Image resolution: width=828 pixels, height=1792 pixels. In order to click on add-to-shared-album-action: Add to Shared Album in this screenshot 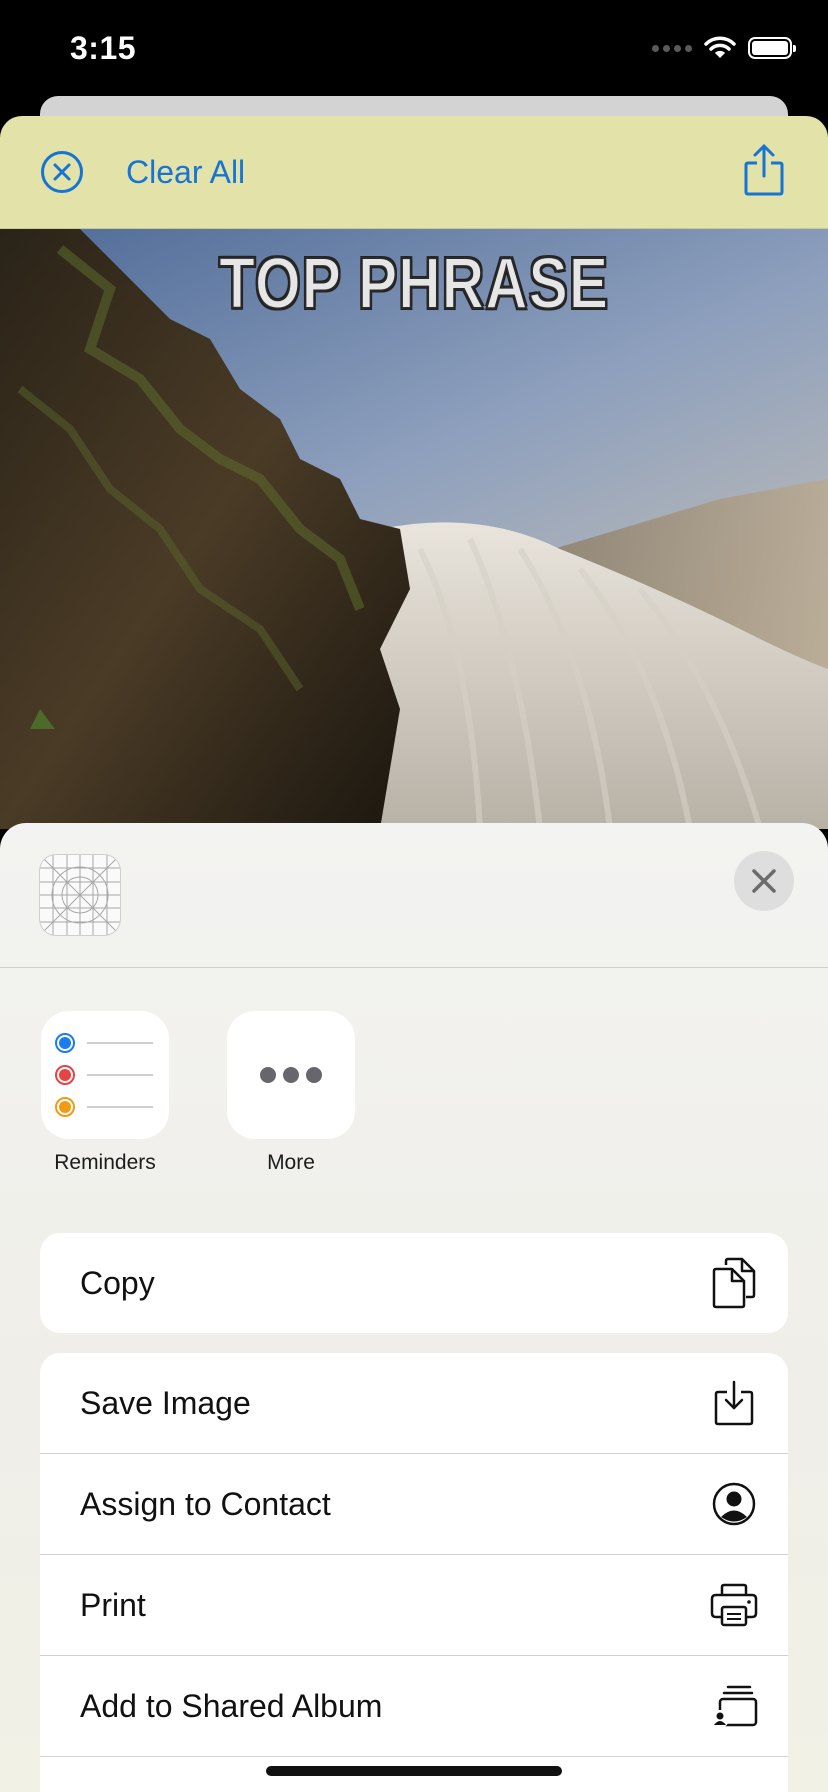, I will do `click(414, 1706)`.